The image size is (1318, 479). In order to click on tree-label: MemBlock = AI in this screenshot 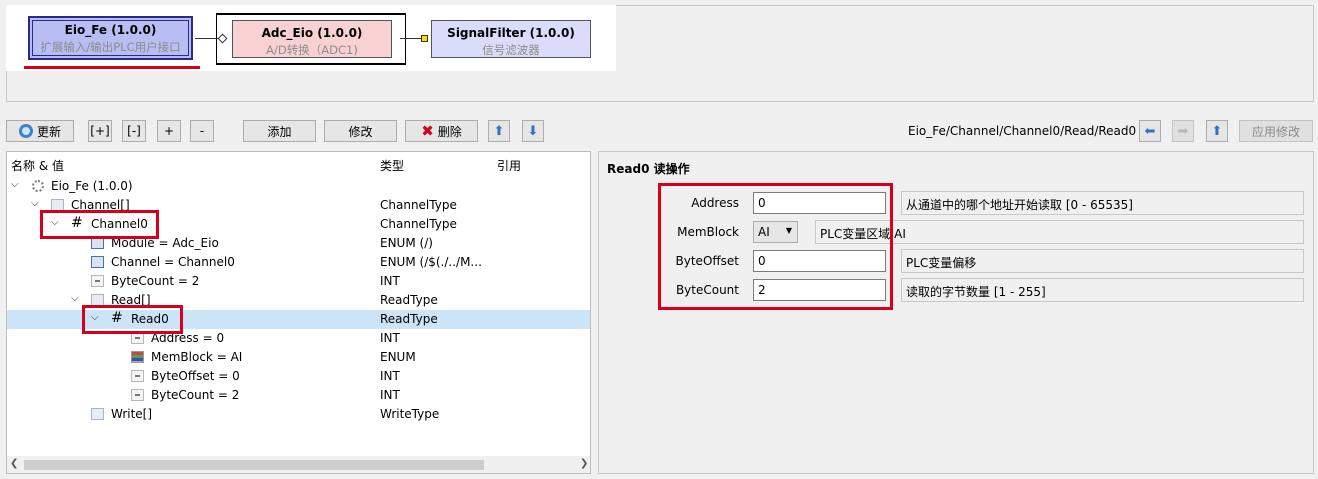, I will do `click(197, 357)`.